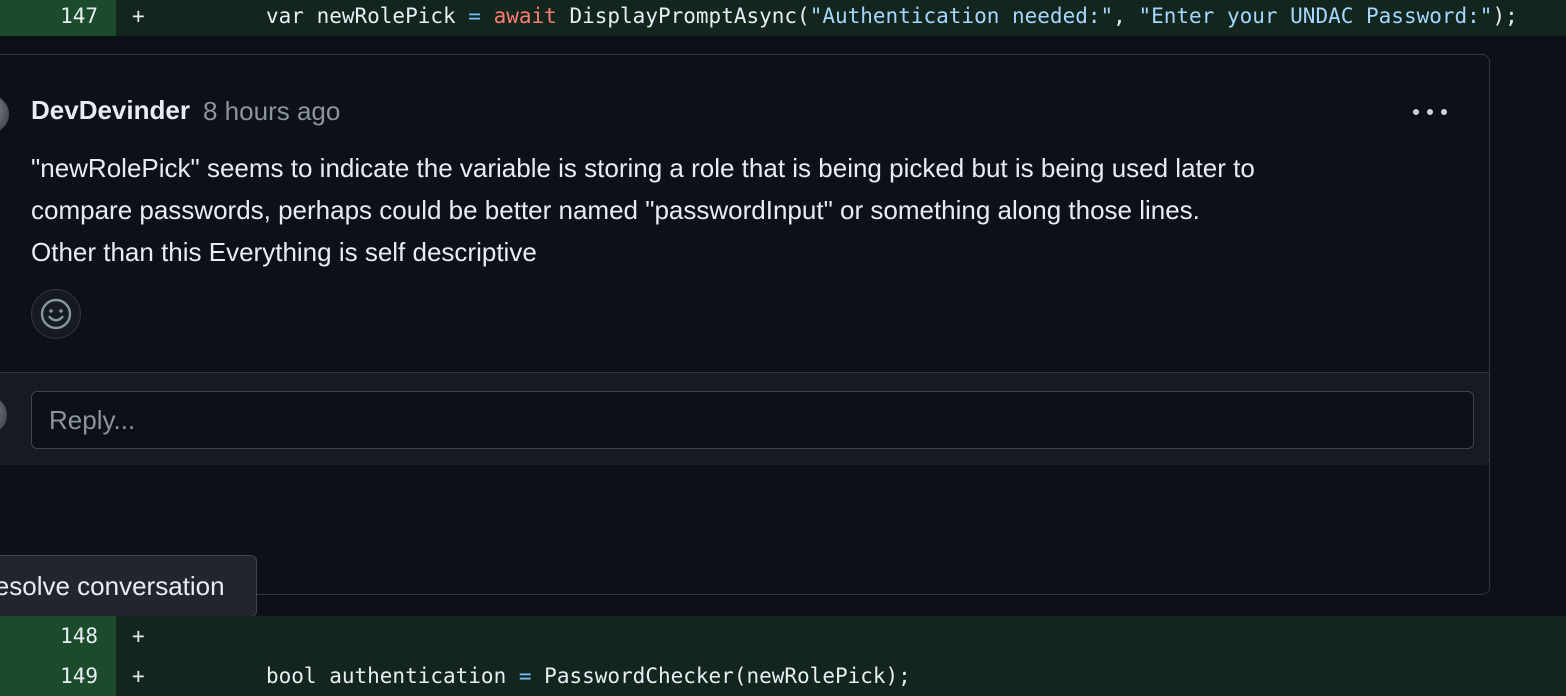 The height and width of the screenshot is (696, 1566). I want to click on line-number: 149, so click(58, 676).